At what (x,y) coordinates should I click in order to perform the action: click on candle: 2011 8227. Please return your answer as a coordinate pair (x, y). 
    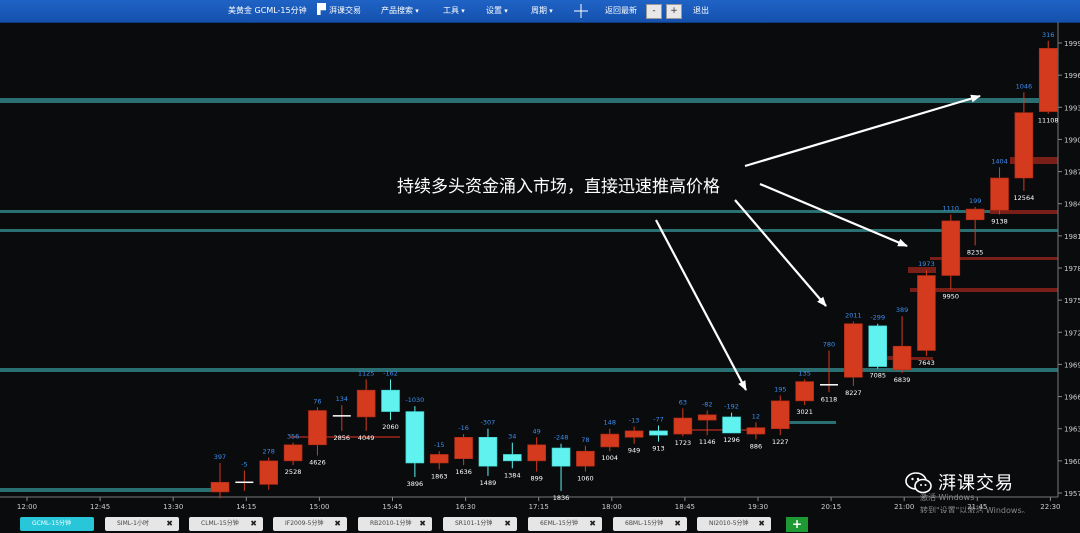
    Looking at the image, I should click on (853, 354).